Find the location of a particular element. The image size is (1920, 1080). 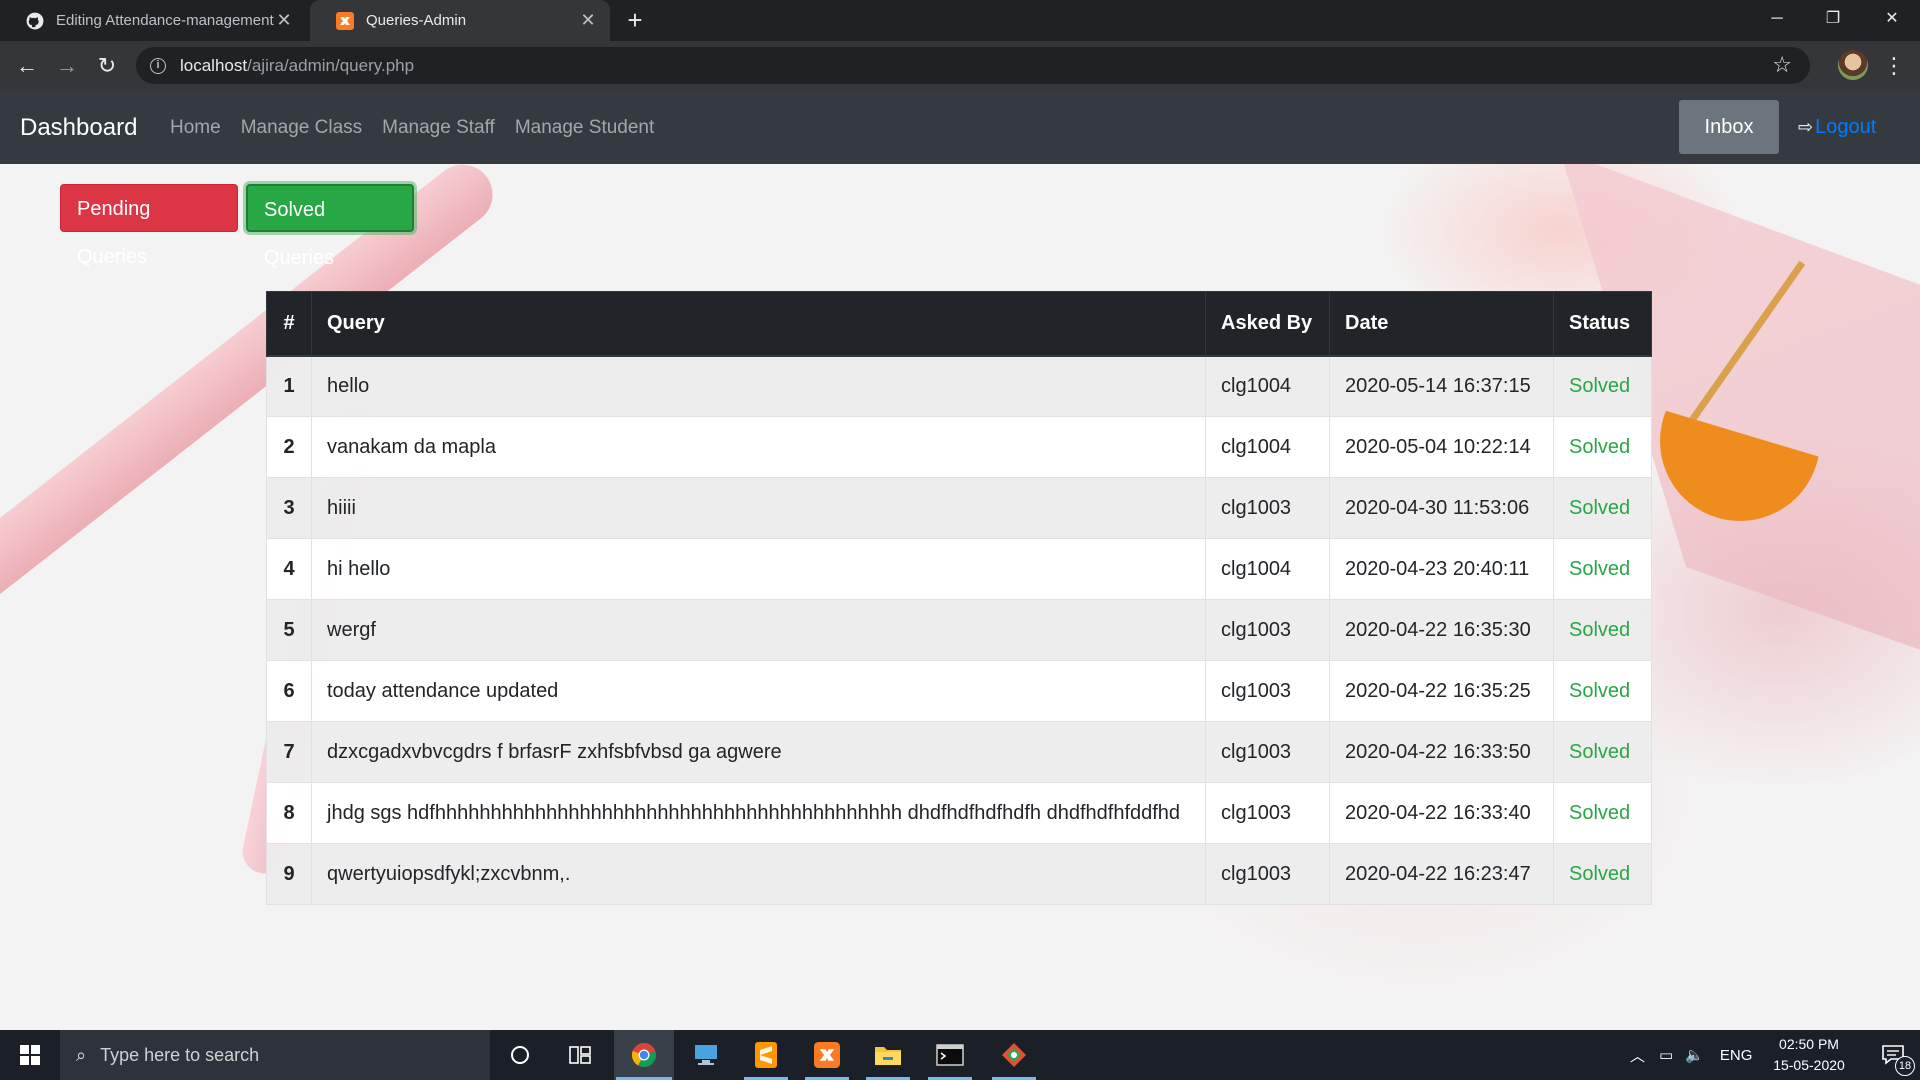

query-text: hello is located at coordinates (758, 386).